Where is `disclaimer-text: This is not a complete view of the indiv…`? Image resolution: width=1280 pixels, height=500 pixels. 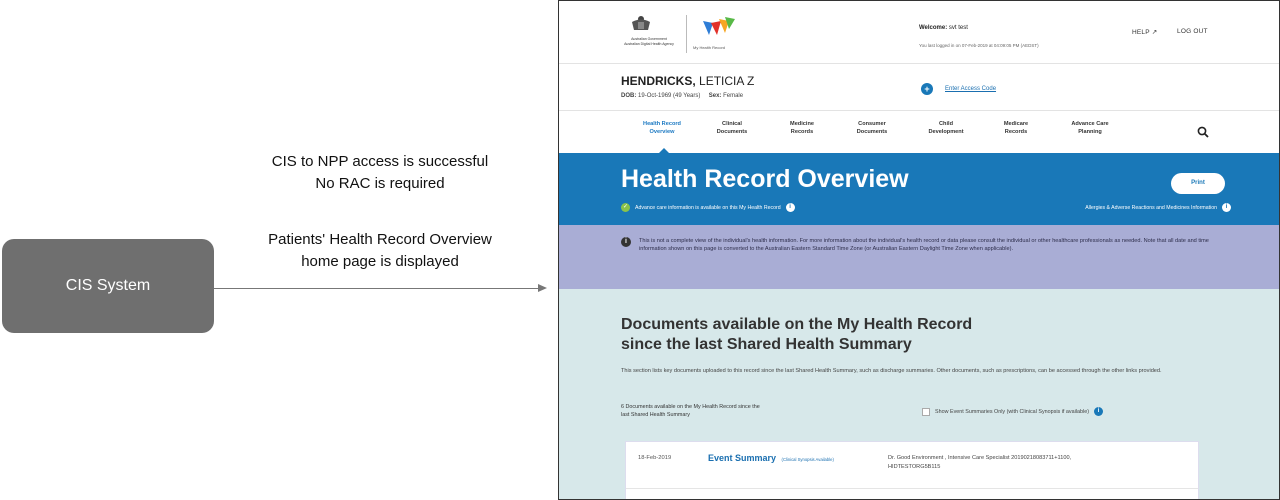 disclaimer-text: This is not a complete view of the indiv… is located at coordinates (924, 245).